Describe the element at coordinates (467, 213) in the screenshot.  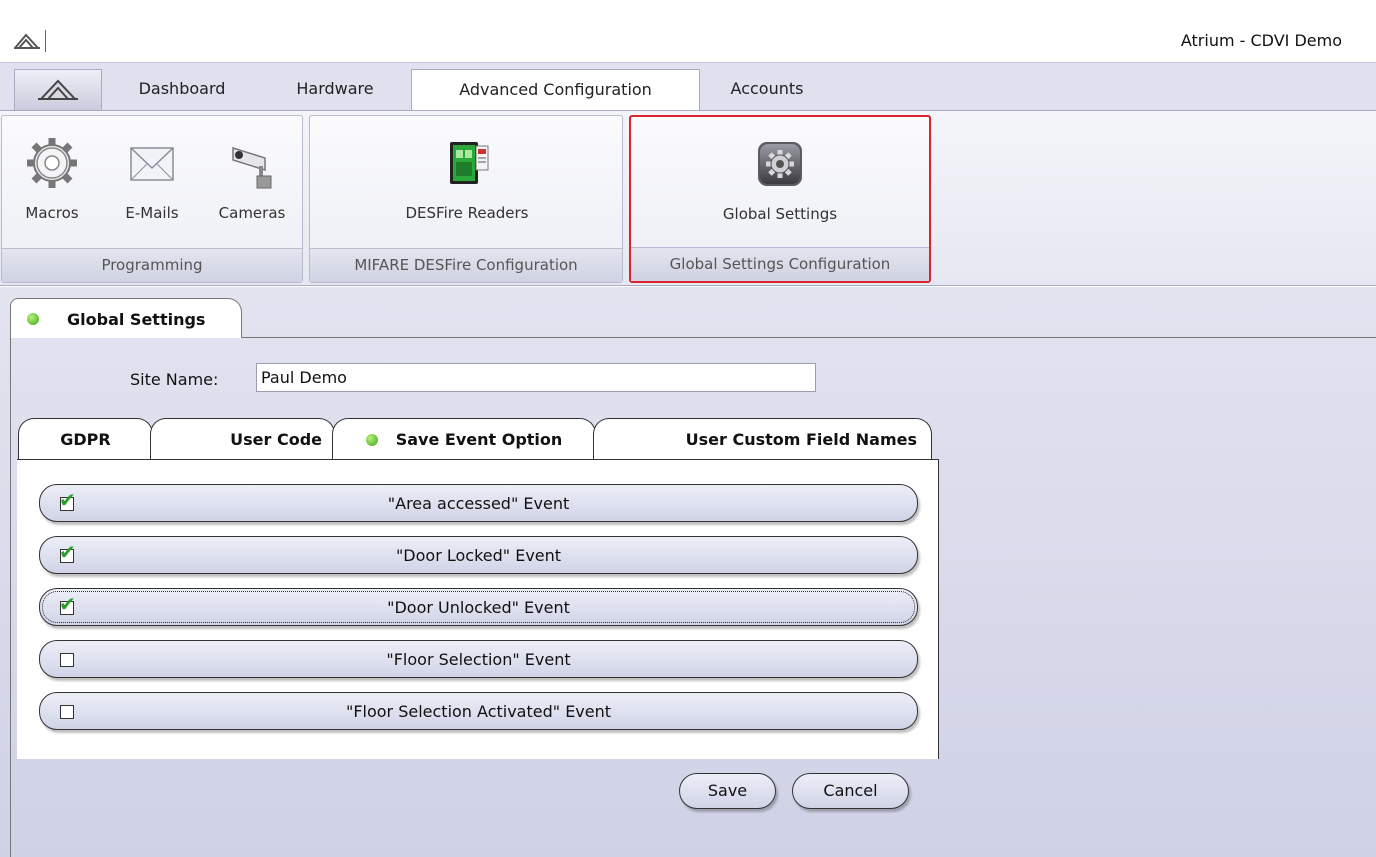
I see `desfire-readers-label: DESFire Readers` at that location.